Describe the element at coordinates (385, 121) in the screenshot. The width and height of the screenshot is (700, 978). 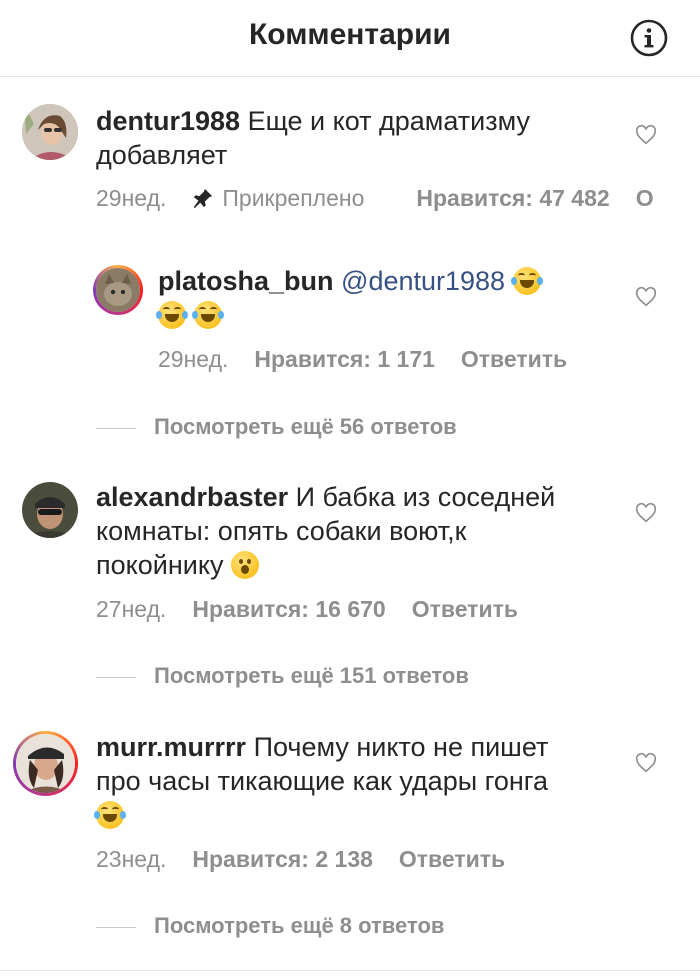
I see `comment-body: Еще и кот драматизму` at that location.